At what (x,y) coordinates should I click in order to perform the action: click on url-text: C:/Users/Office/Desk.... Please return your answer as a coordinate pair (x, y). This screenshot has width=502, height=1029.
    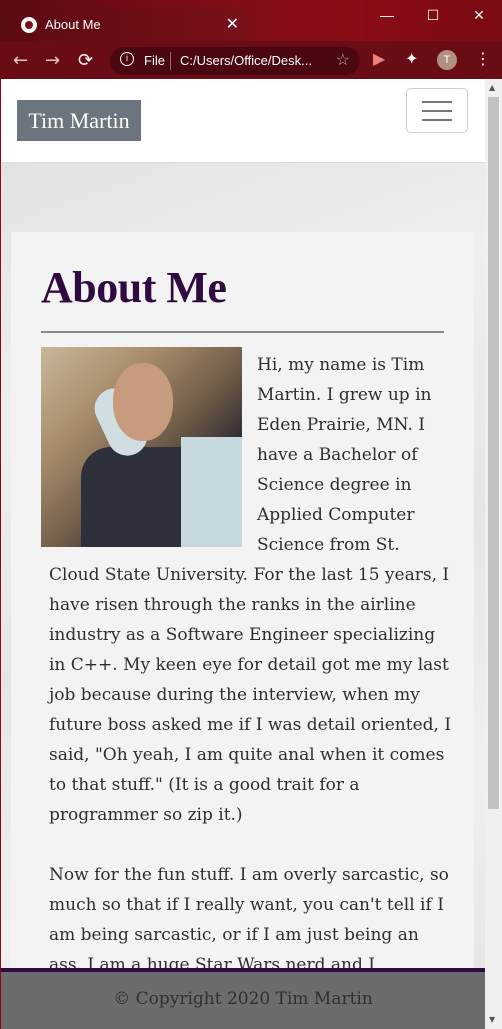
    Looking at the image, I should click on (246, 60).